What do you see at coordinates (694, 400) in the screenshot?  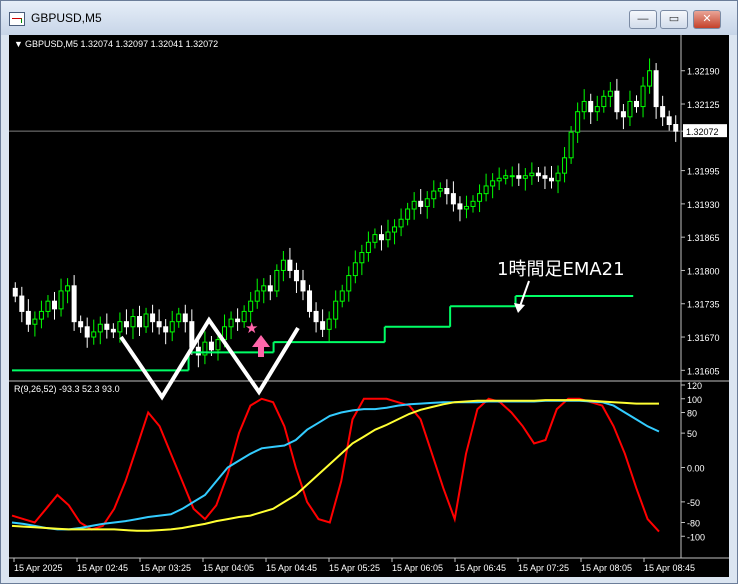 I see `rci-tick-label: 100` at bounding box center [694, 400].